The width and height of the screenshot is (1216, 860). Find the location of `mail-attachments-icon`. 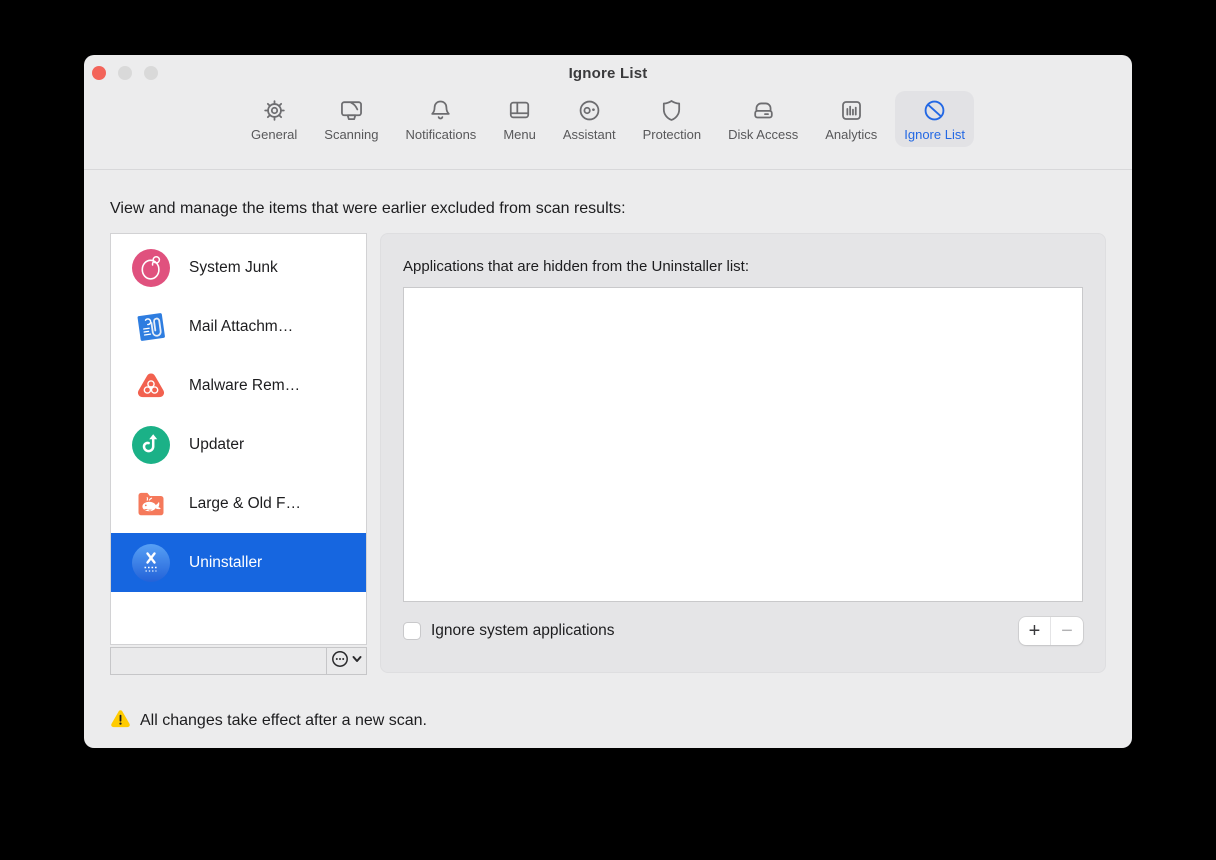

mail-attachments-icon is located at coordinates (151, 327).